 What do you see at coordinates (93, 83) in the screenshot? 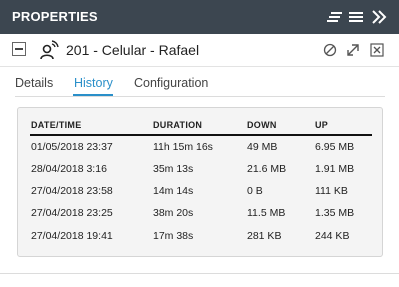
I see `tab-history: History` at bounding box center [93, 83].